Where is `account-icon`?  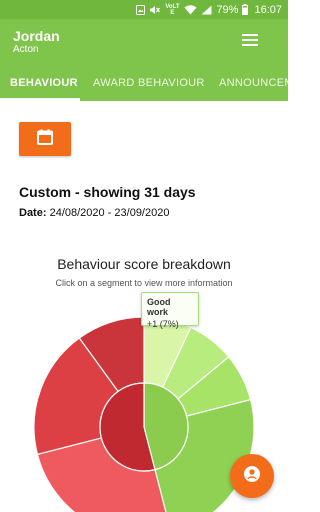
account-icon is located at coordinates (252, 476).